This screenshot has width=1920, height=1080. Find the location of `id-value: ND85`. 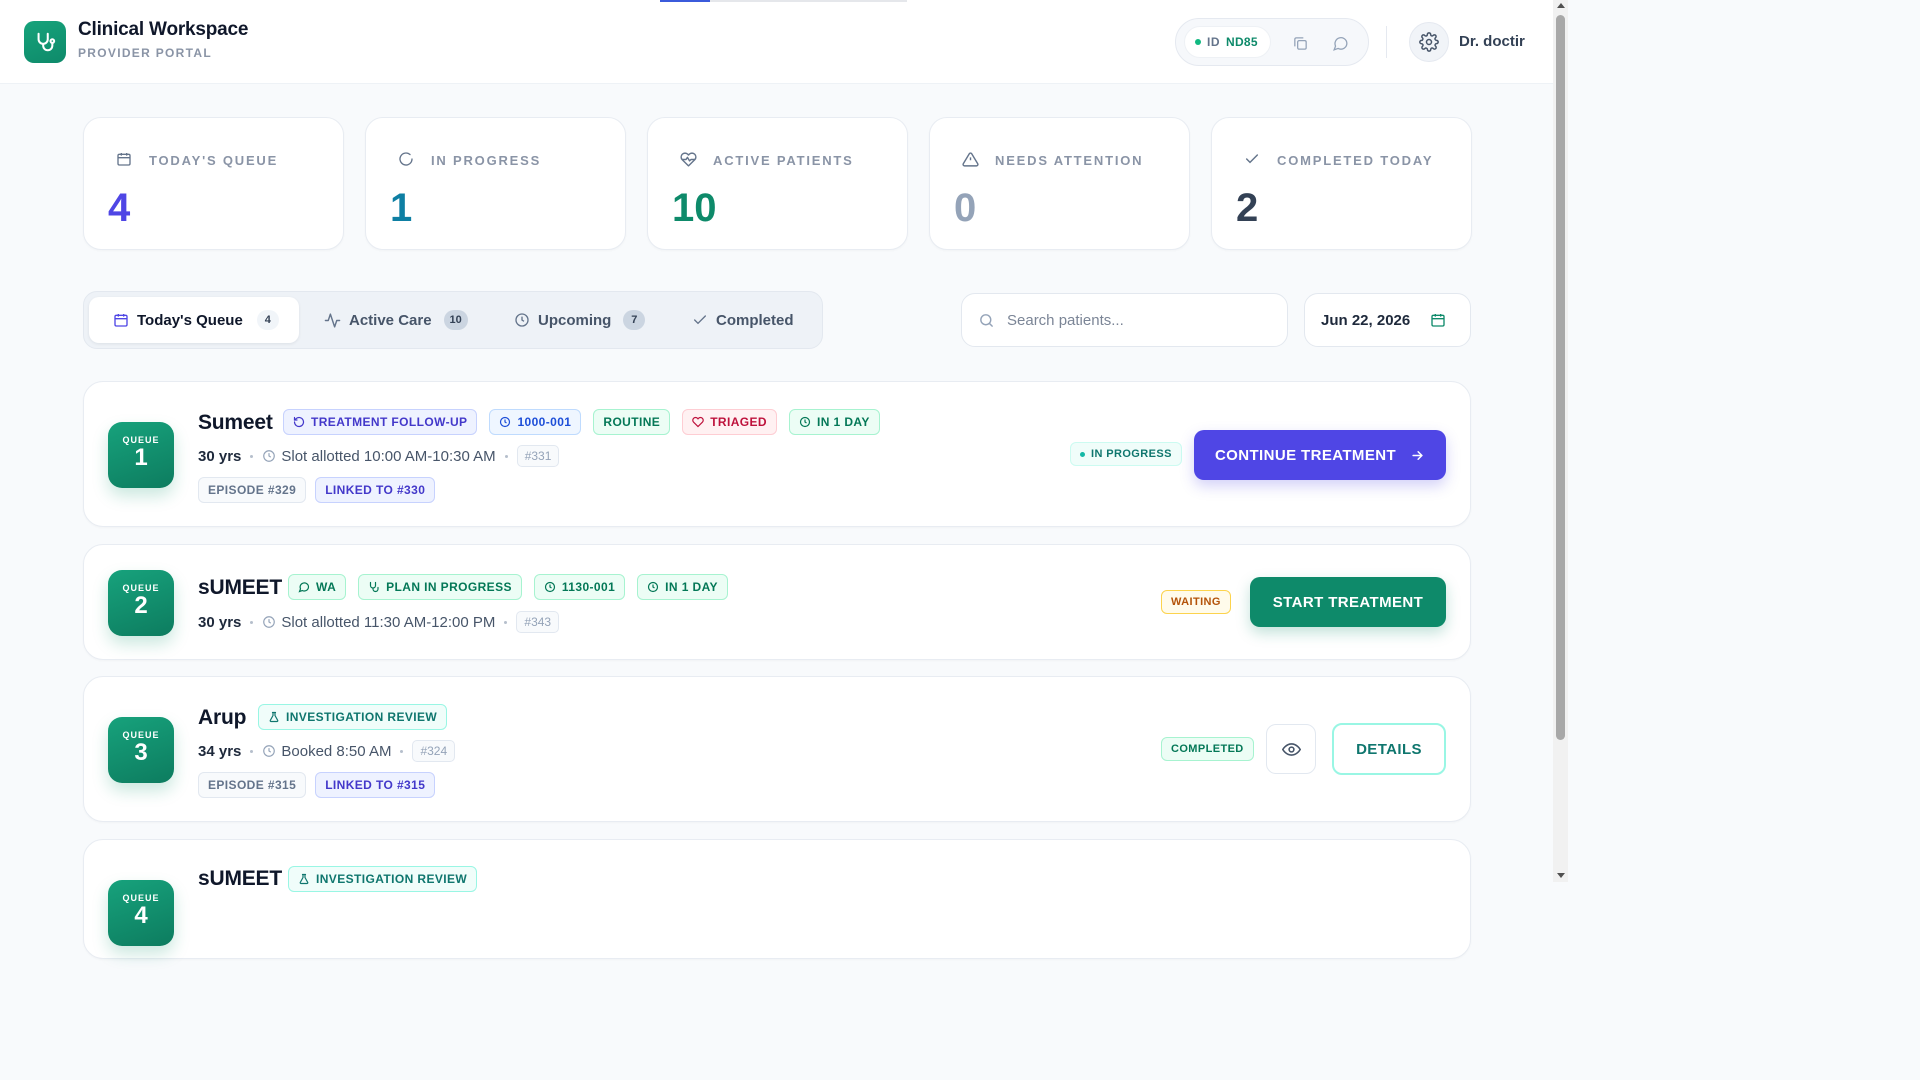

id-value: ND85 is located at coordinates (1242, 42).